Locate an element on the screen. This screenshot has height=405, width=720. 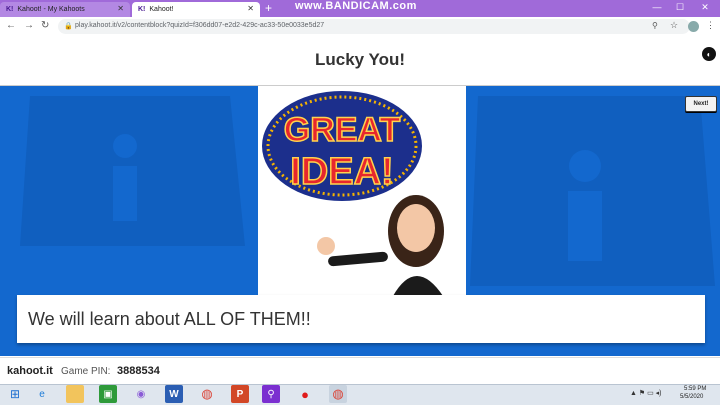
forward-arrow-icon: → is located at coordinates (29, 25).